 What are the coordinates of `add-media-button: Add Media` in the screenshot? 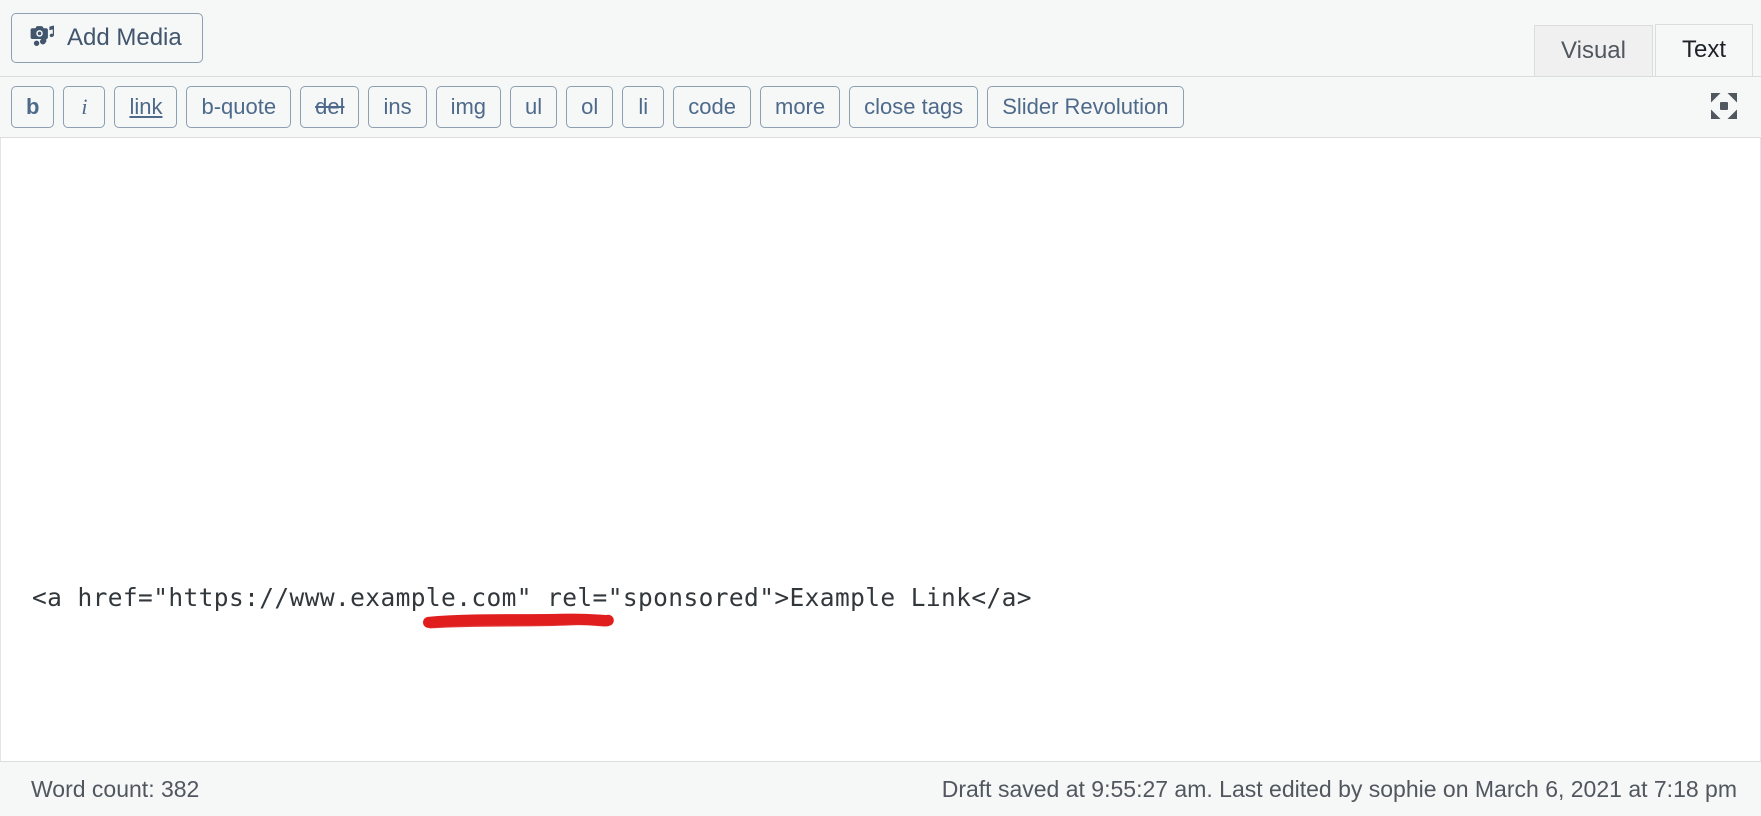 It's located at (107, 38).